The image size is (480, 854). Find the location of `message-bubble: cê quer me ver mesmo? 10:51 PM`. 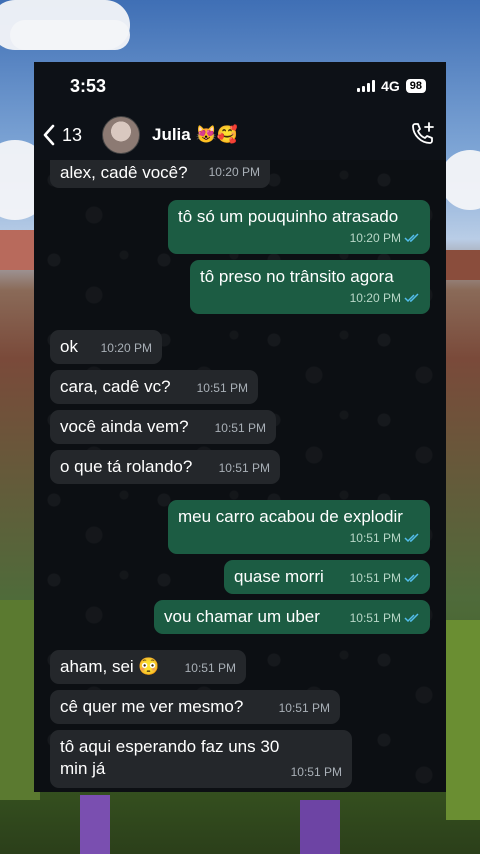

message-bubble: cê quer me ver mesmo? 10:51 PM is located at coordinates (195, 707).